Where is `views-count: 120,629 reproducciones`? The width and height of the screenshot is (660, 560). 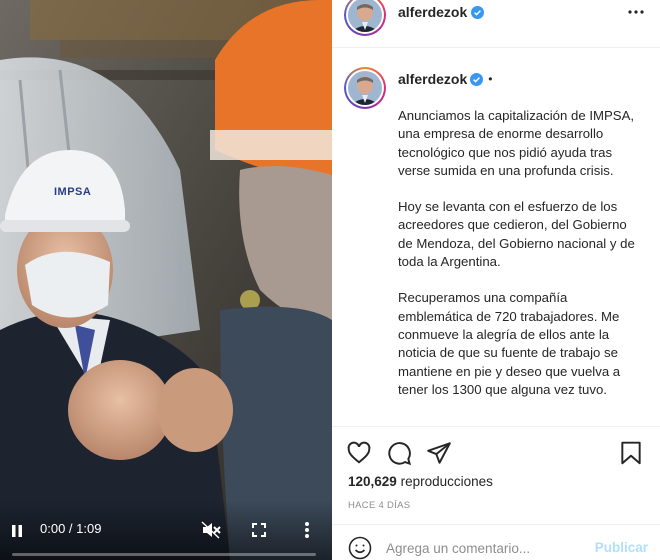 views-count: 120,629 reproducciones is located at coordinates (420, 481).